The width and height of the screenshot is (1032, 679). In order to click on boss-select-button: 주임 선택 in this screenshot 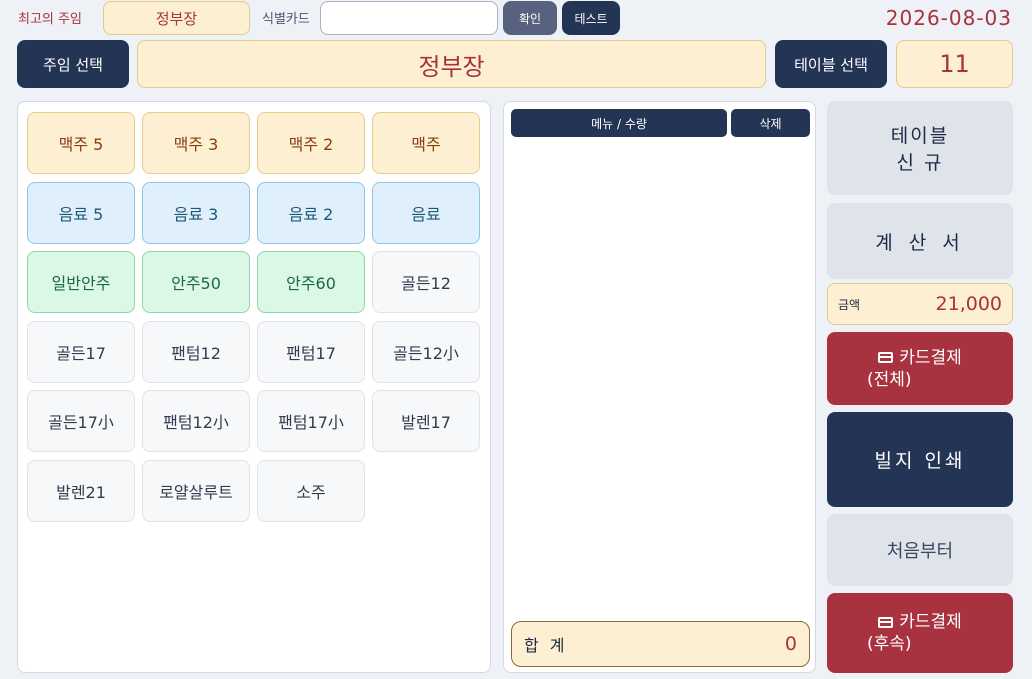, I will do `click(73, 64)`.